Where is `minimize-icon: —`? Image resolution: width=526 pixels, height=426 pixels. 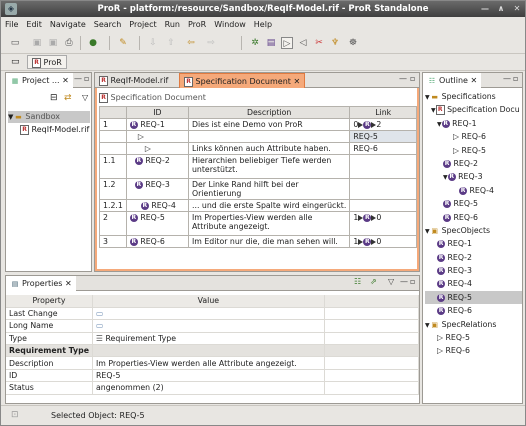
minimize-icon: — is located at coordinates (485, 9).